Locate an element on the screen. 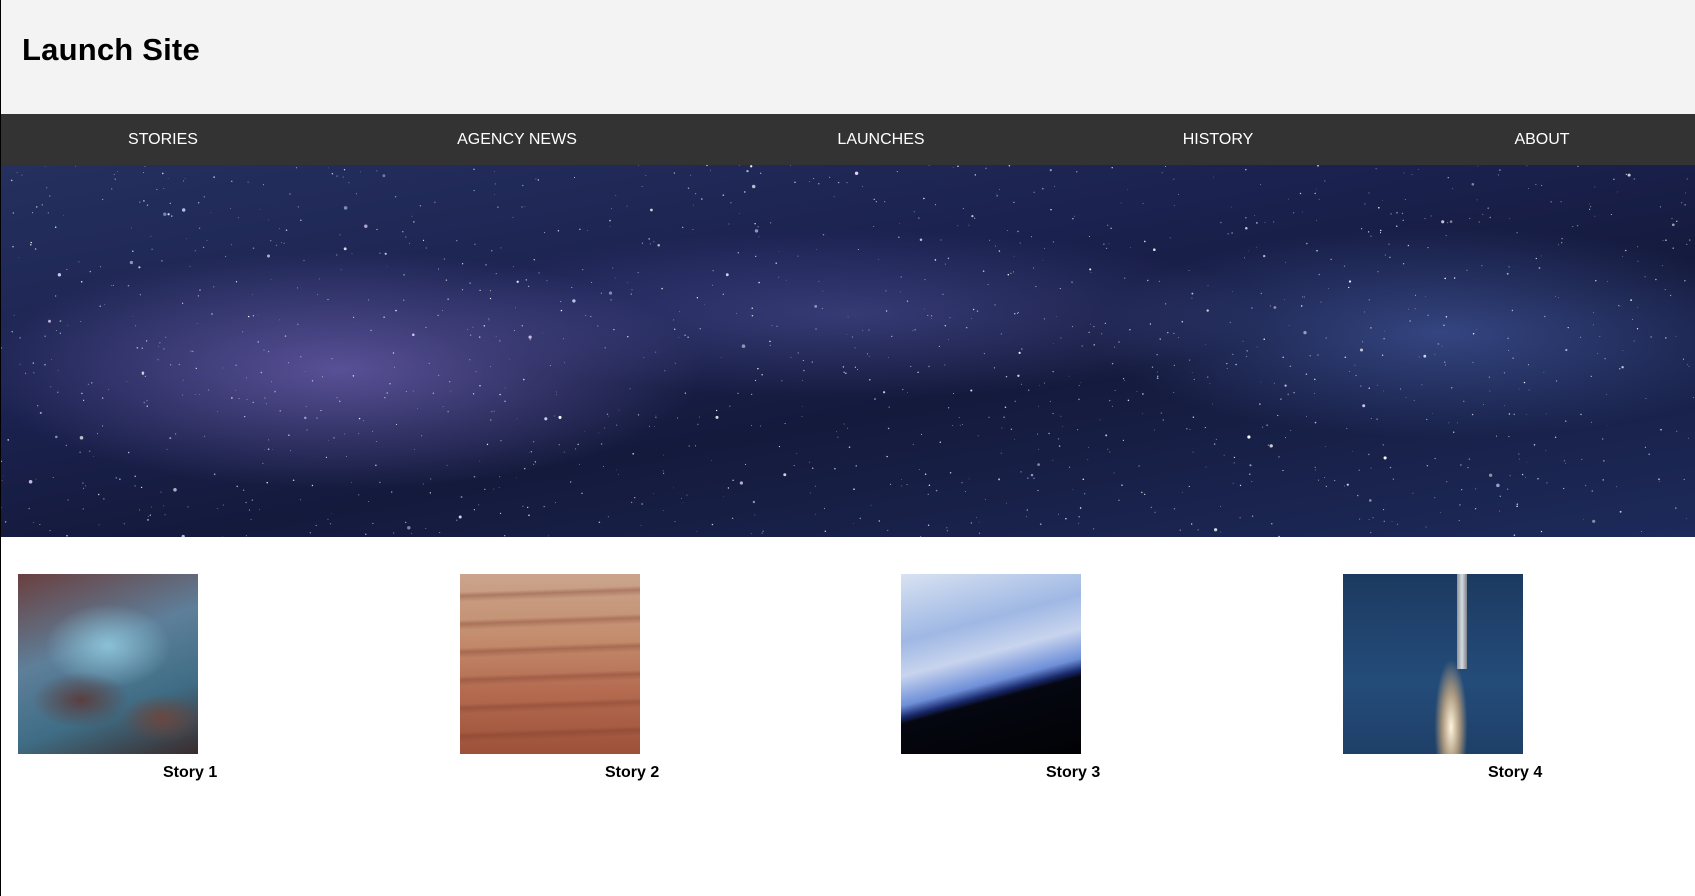 Image resolution: width=1695 pixels, height=896 pixels. nav-item-stories: STORIES is located at coordinates (163, 139).